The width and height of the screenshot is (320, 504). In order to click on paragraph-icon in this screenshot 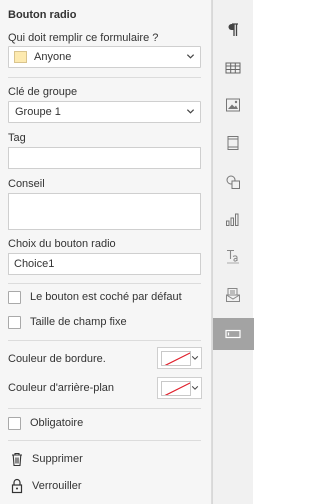, I will do `click(233, 29)`.